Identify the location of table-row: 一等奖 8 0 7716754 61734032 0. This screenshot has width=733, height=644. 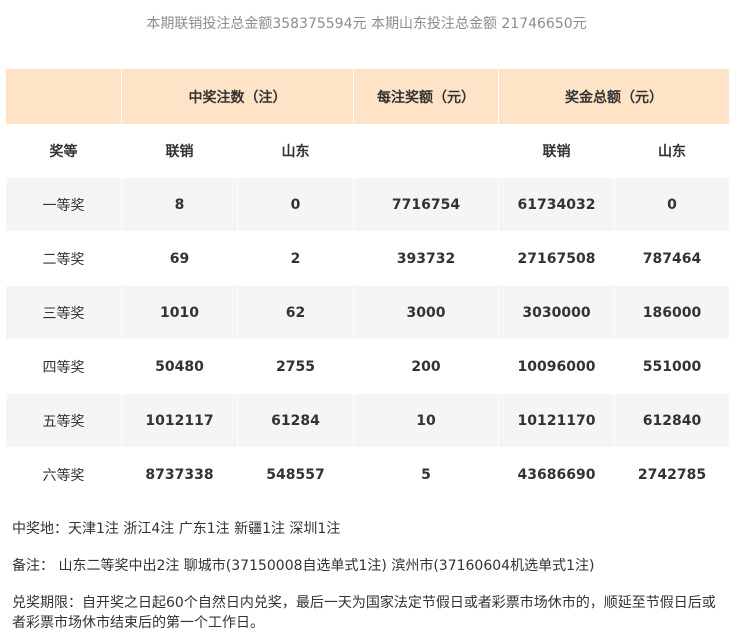
(367, 204).